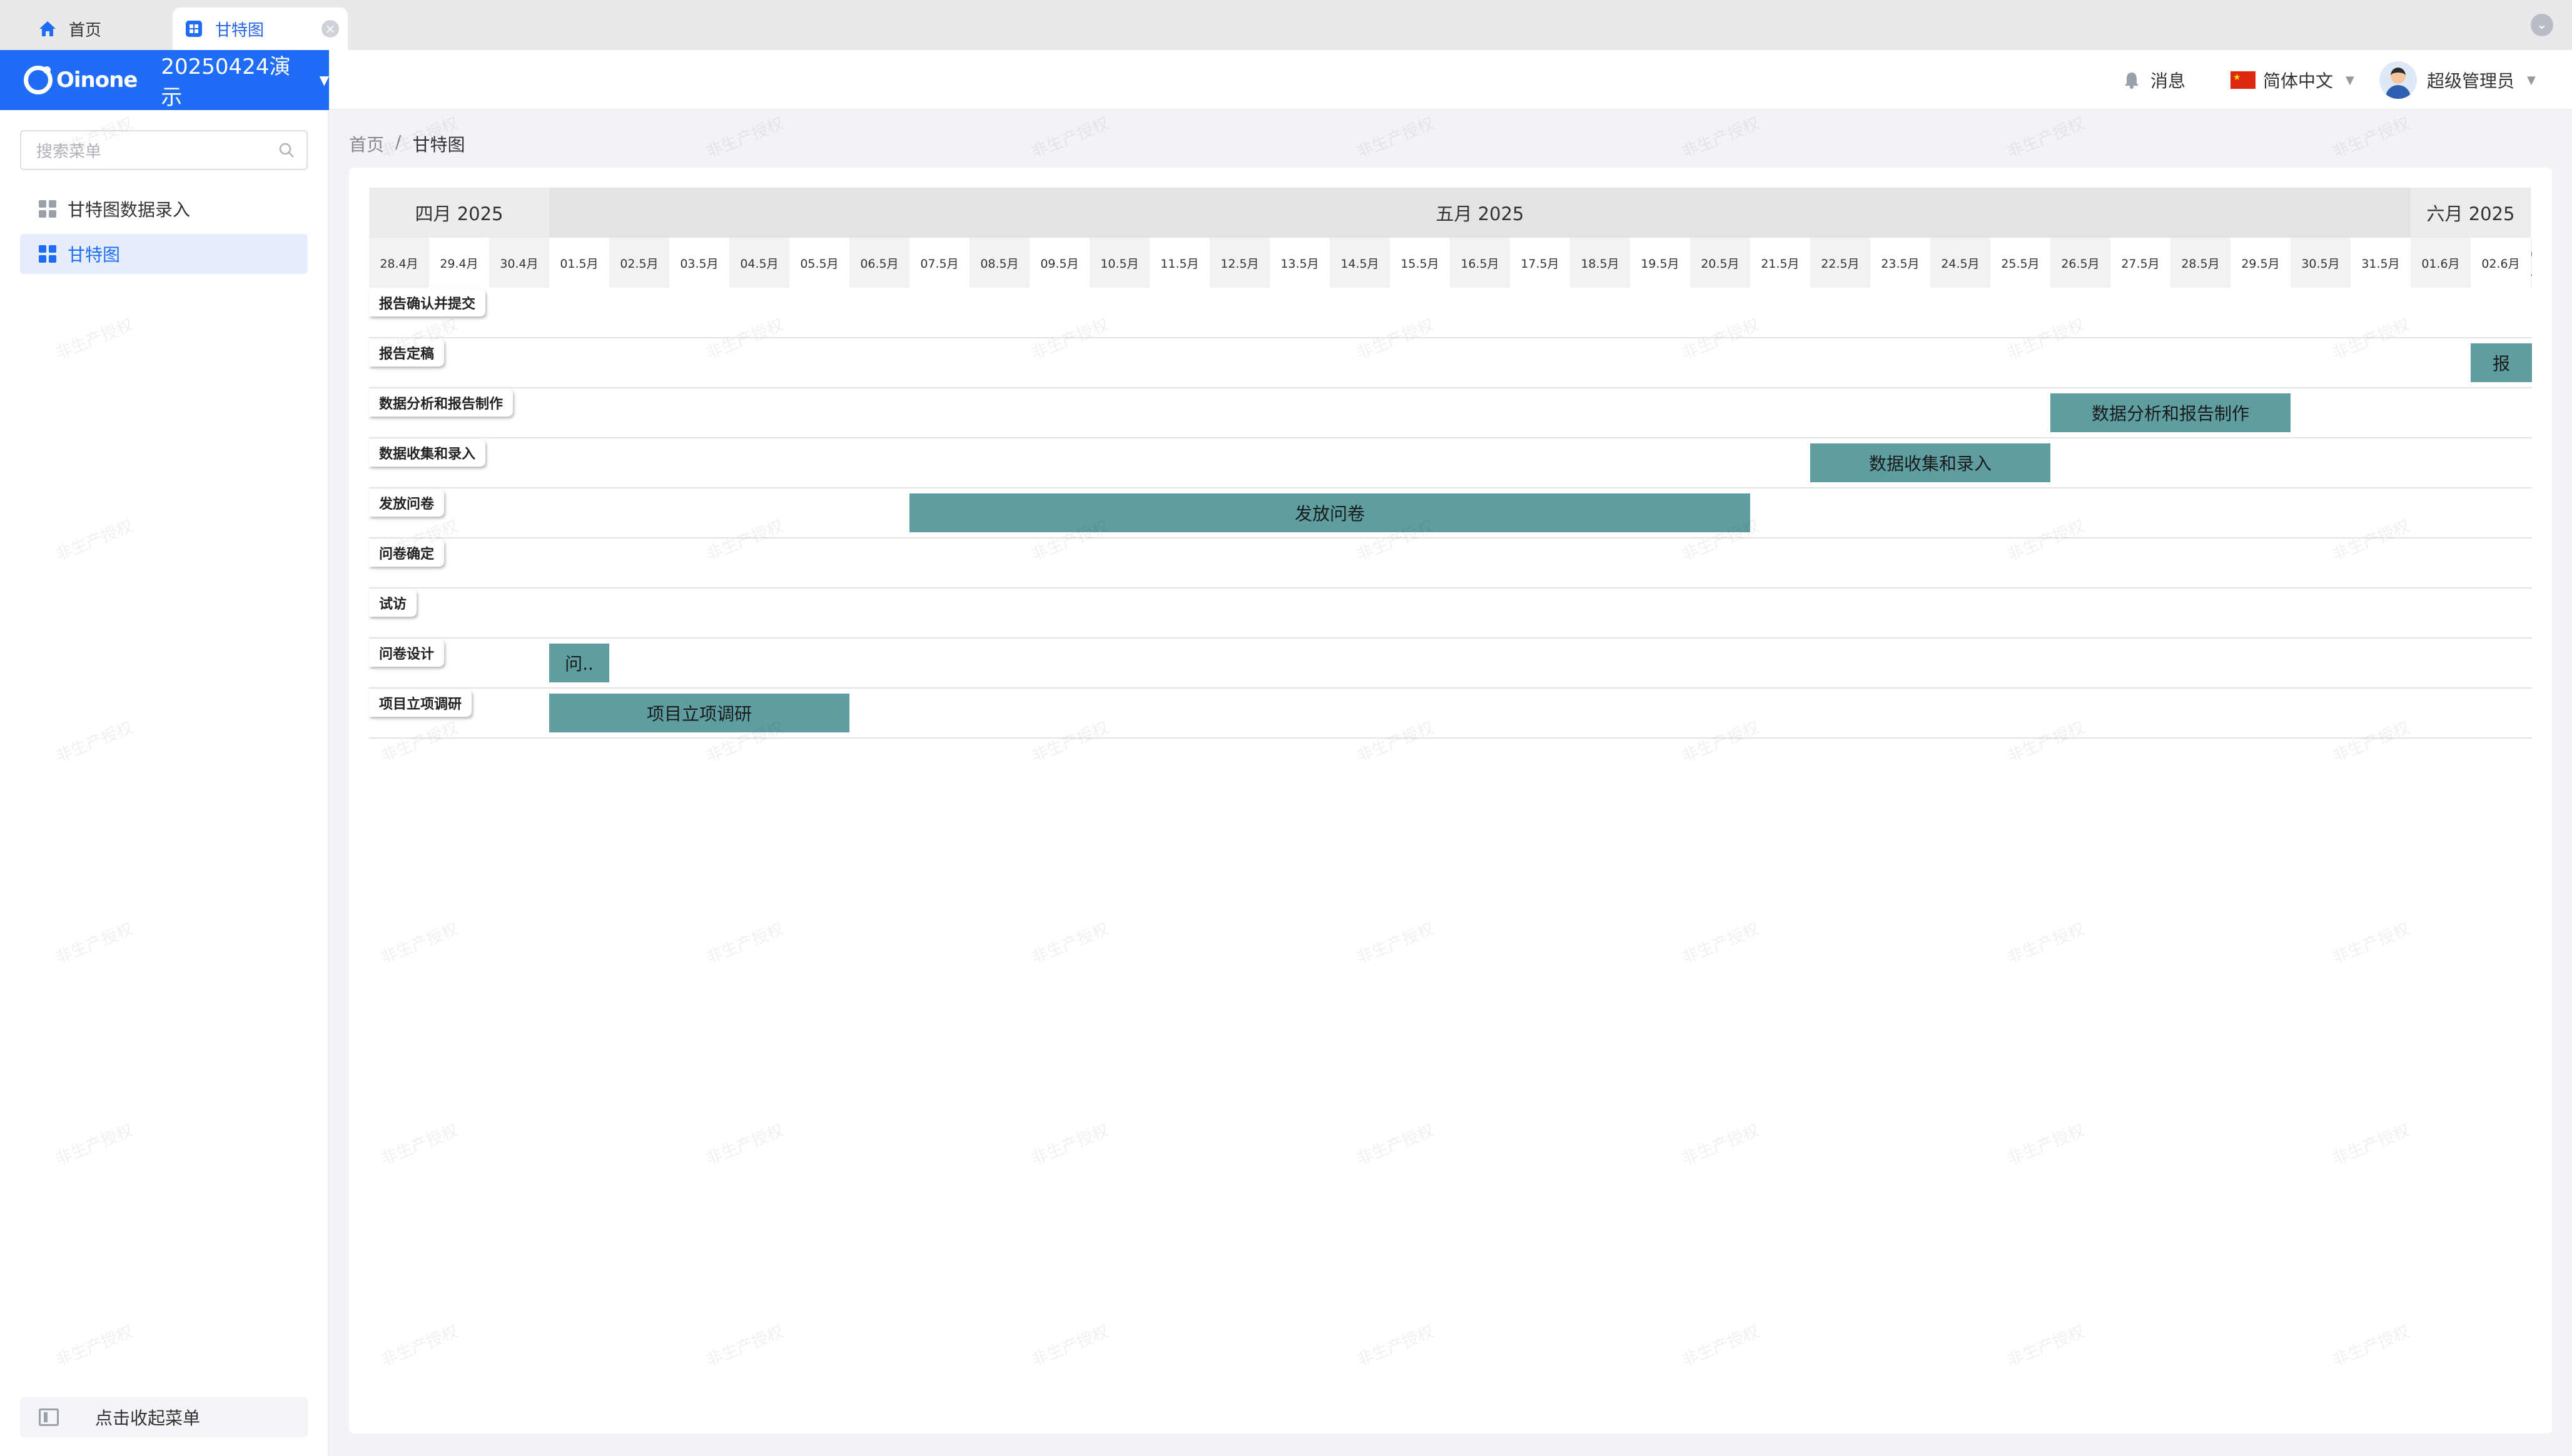 This screenshot has width=2572, height=1456. What do you see at coordinates (1960, 263) in the screenshot?
I see `gantt-day-cell: 24.5月` at bounding box center [1960, 263].